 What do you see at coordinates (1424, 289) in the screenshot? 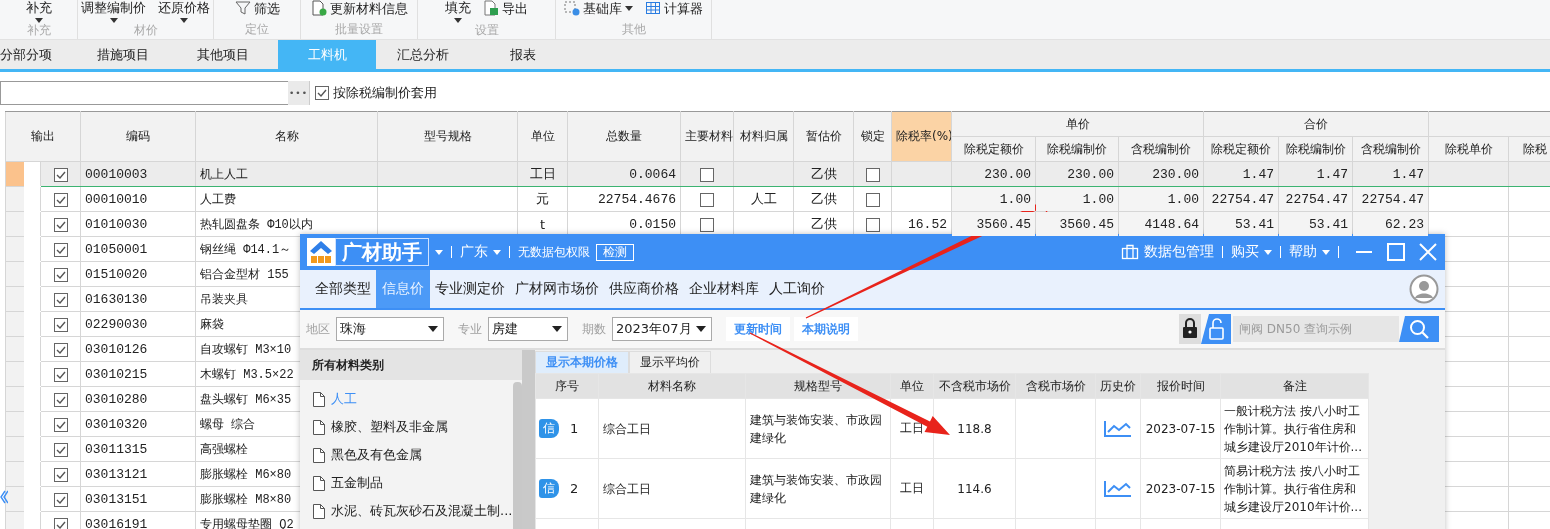
I see `avatar-icon` at bounding box center [1424, 289].